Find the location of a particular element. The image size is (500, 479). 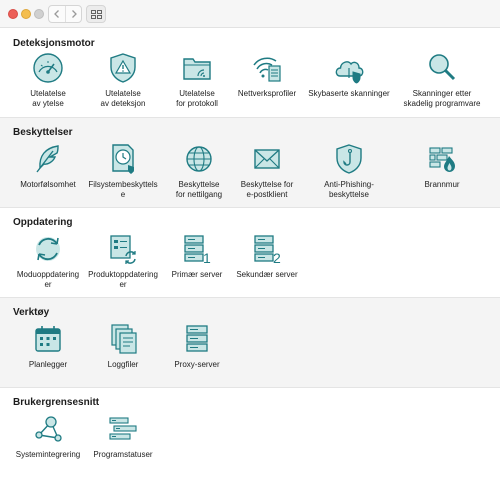

section-title: Brukergrensesnitt is located at coordinates (56, 402).